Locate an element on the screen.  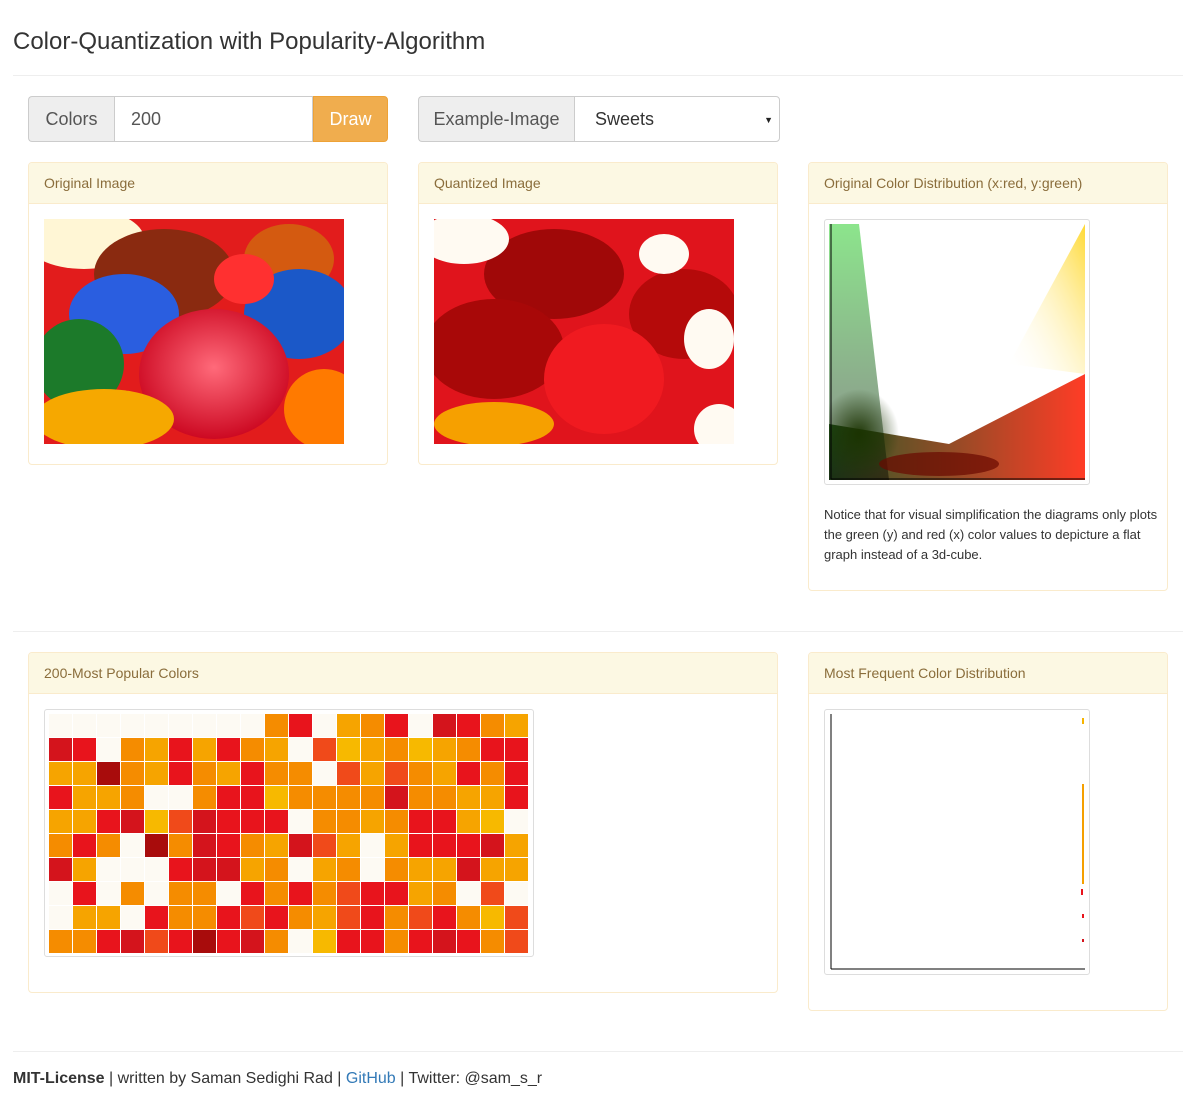
draw-button: Draw is located at coordinates (350, 119).